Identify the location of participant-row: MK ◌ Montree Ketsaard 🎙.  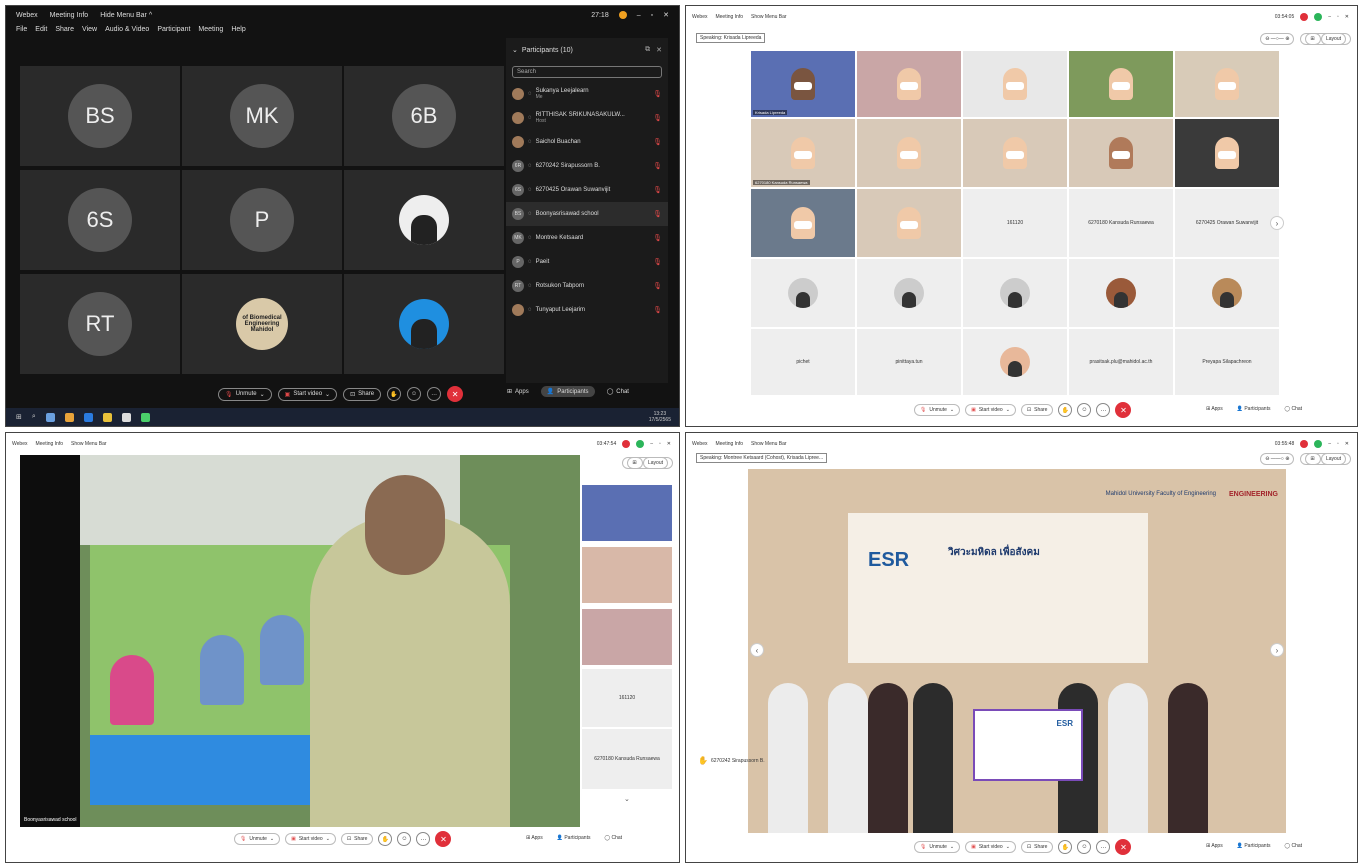
(587, 238).